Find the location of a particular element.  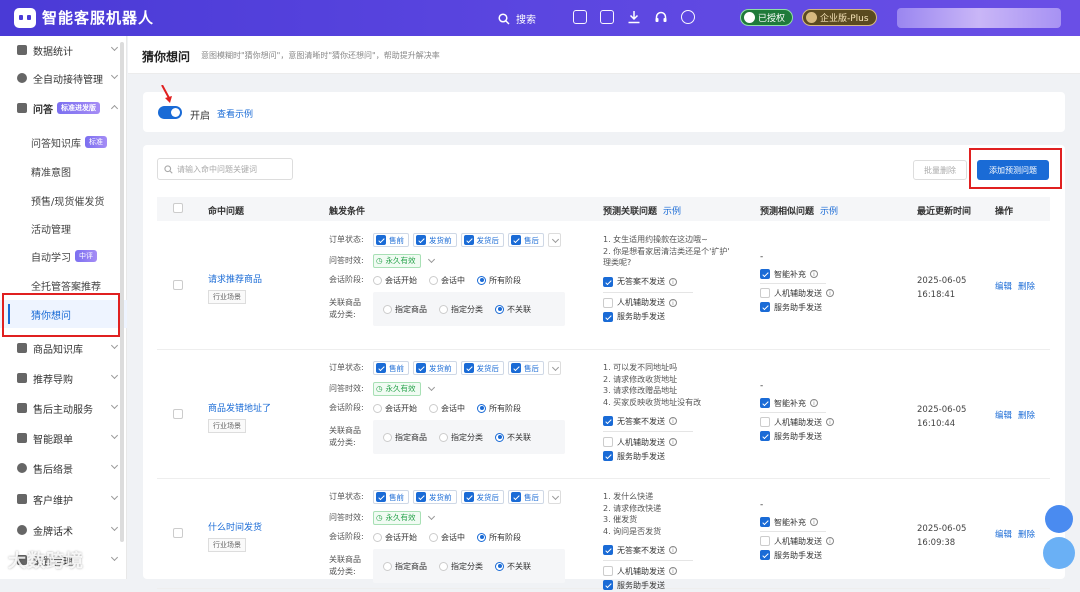

batch-delete-button: 批量删除 is located at coordinates (940, 170).